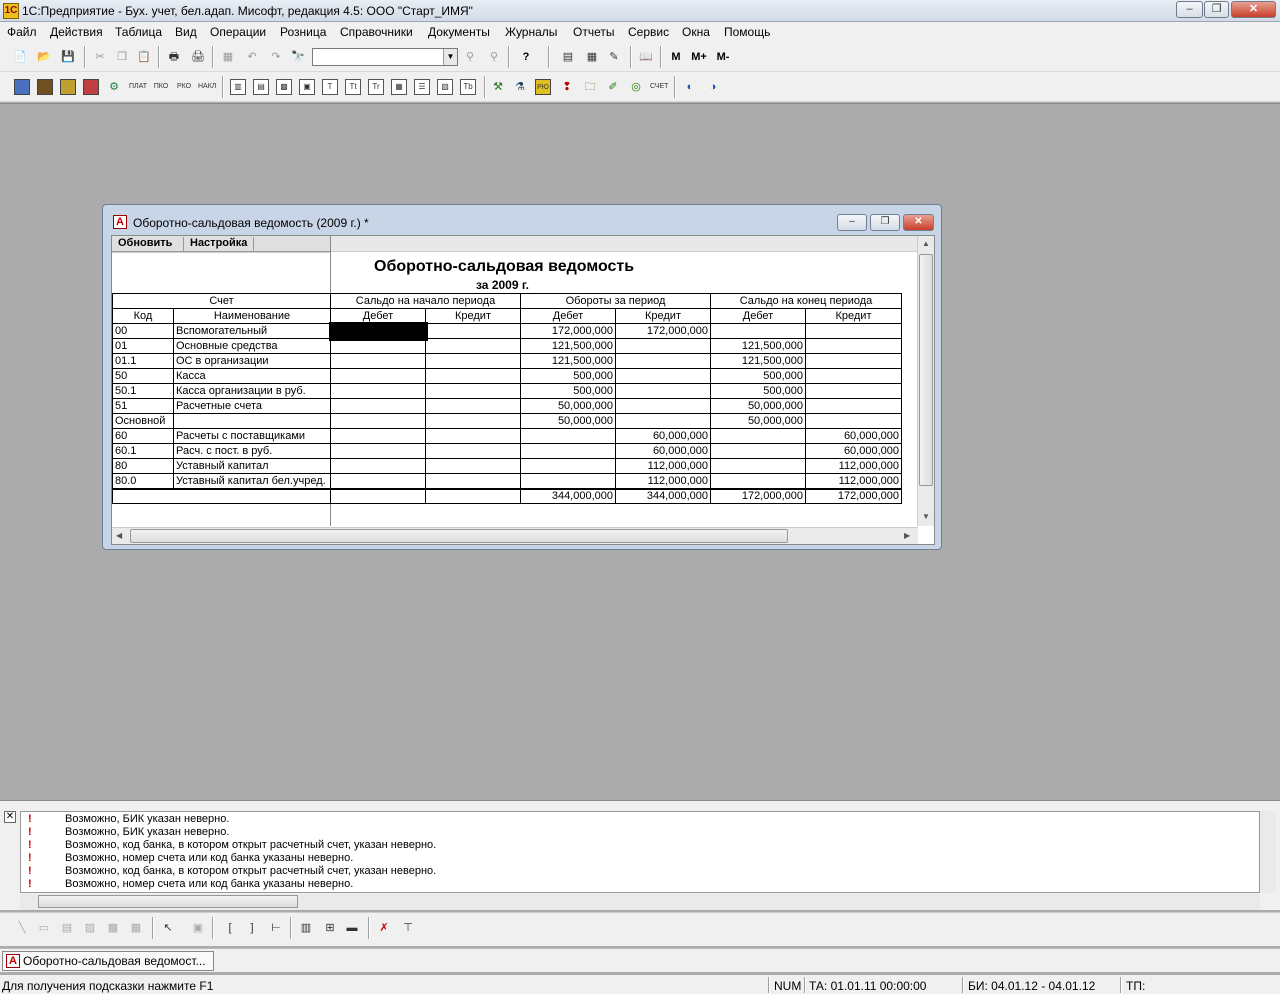 Image resolution: width=1280 pixels, height=994 pixels. What do you see at coordinates (143, 466) in the screenshot?
I see `account-code-cell: 80` at bounding box center [143, 466].